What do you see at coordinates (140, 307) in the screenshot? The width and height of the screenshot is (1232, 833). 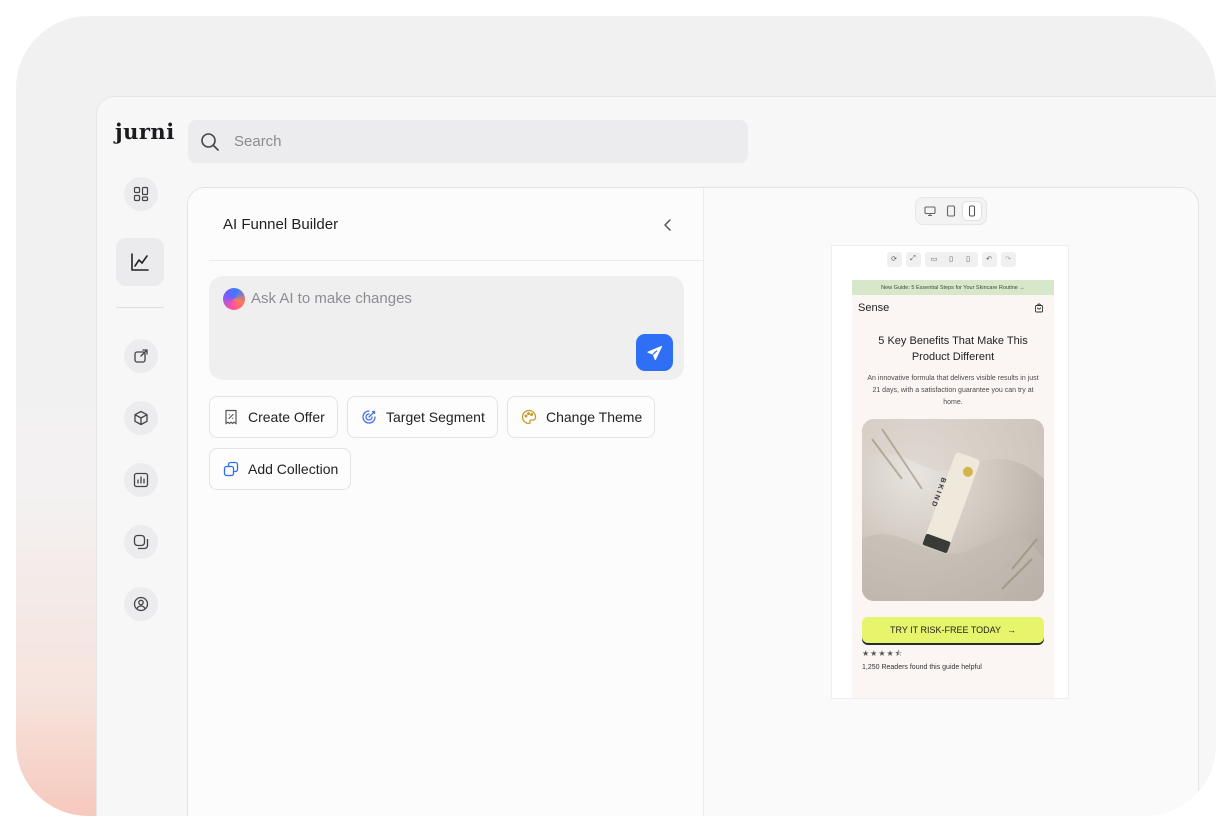 I see `sidebar-divider` at bounding box center [140, 307].